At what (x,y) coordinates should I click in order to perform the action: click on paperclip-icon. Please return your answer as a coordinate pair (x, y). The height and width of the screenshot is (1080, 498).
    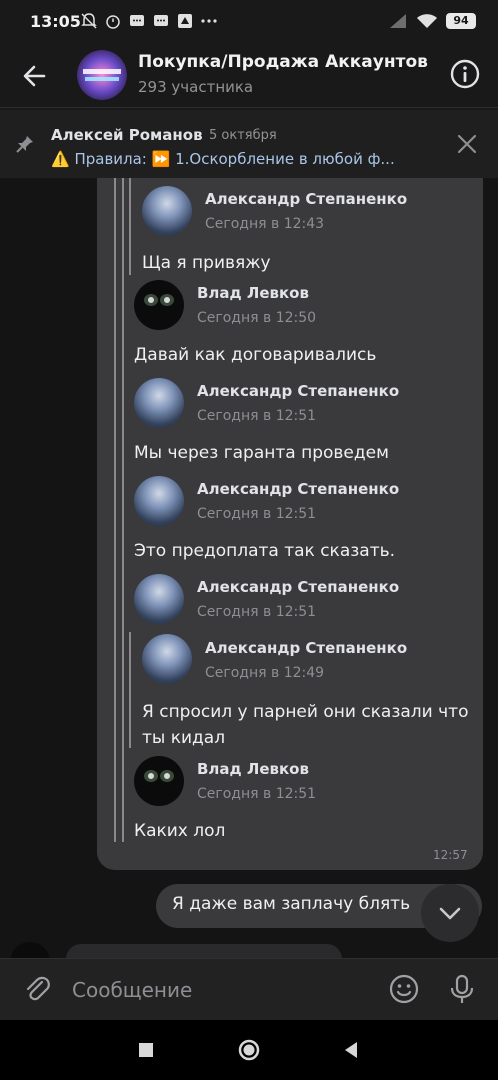
    Looking at the image, I should click on (37, 989).